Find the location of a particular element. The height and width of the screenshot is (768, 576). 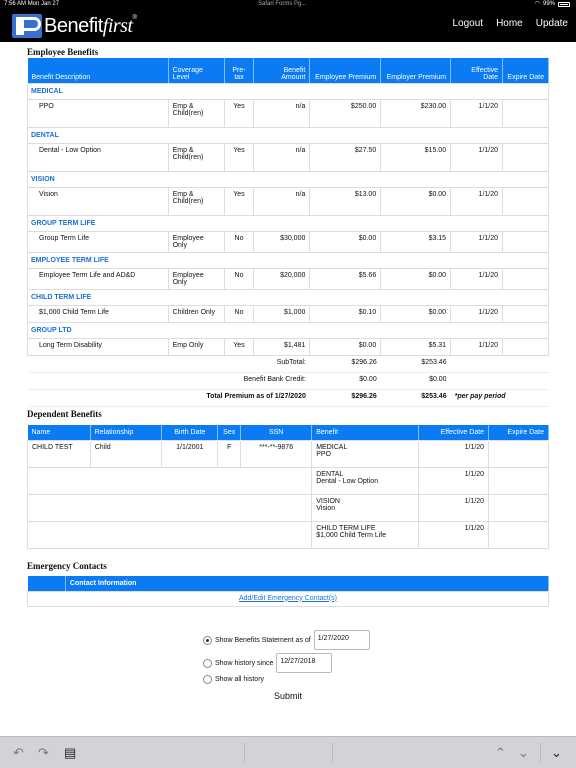

battery-percent: 99% is located at coordinates (548, 4).